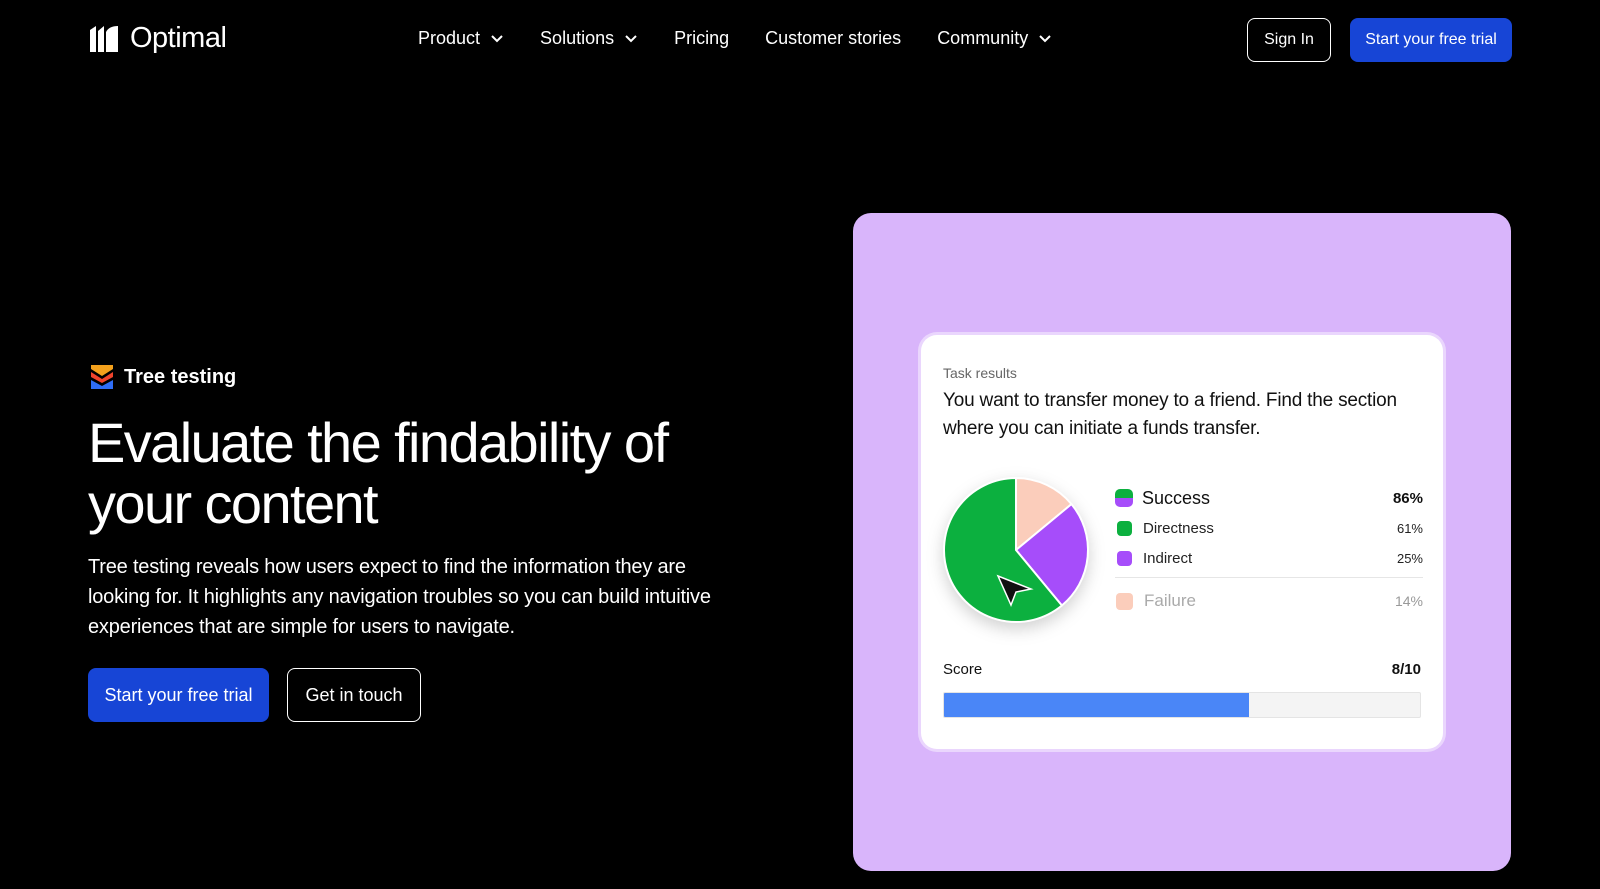 This screenshot has width=1600, height=889. I want to click on legend-name: Failure, so click(1170, 600).